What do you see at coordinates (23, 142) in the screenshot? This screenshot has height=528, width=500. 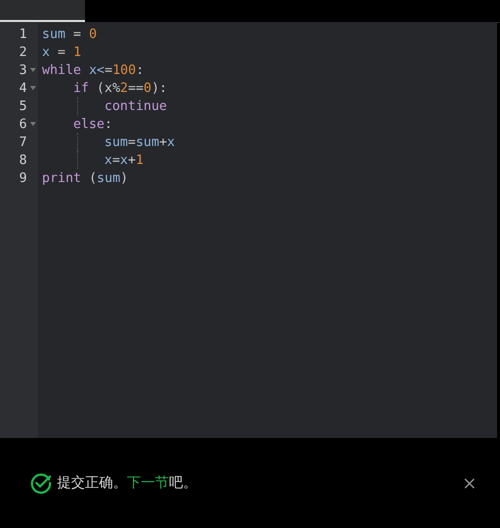 I see `line-number: 7` at bounding box center [23, 142].